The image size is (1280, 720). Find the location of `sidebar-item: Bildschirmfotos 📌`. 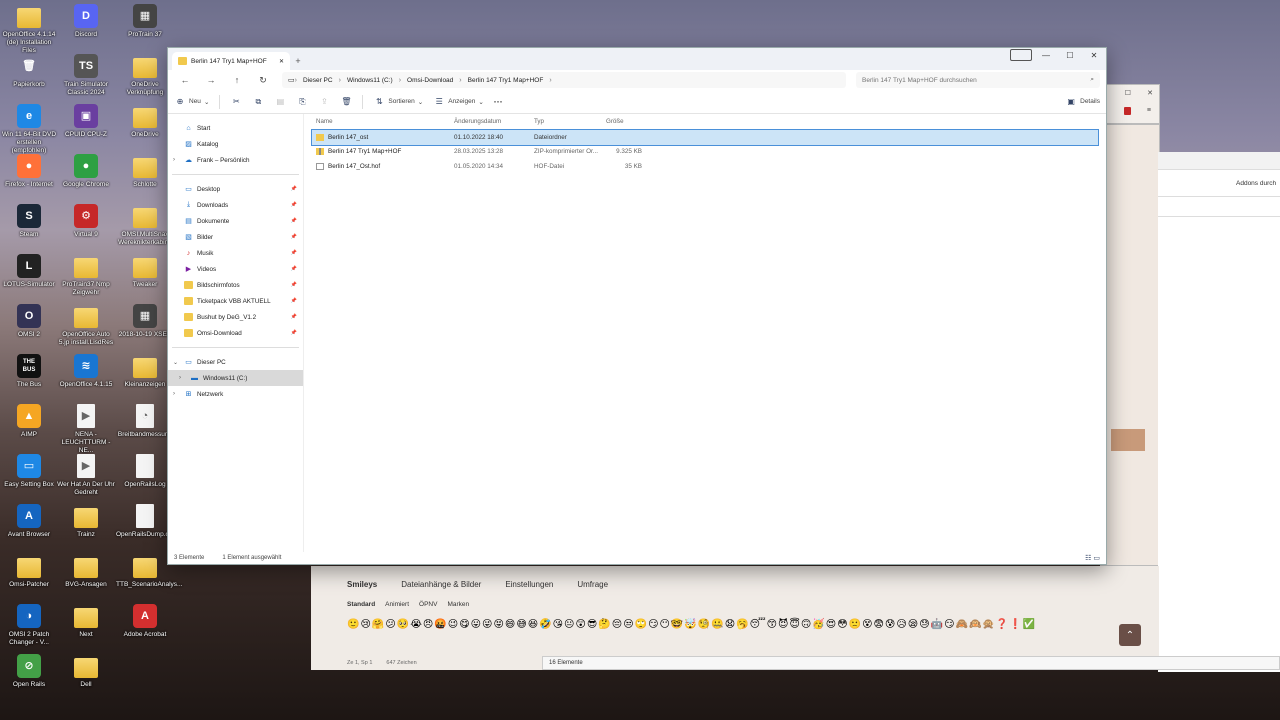

sidebar-item: Bildschirmfotos 📌 is located at coordinates (235, 285).